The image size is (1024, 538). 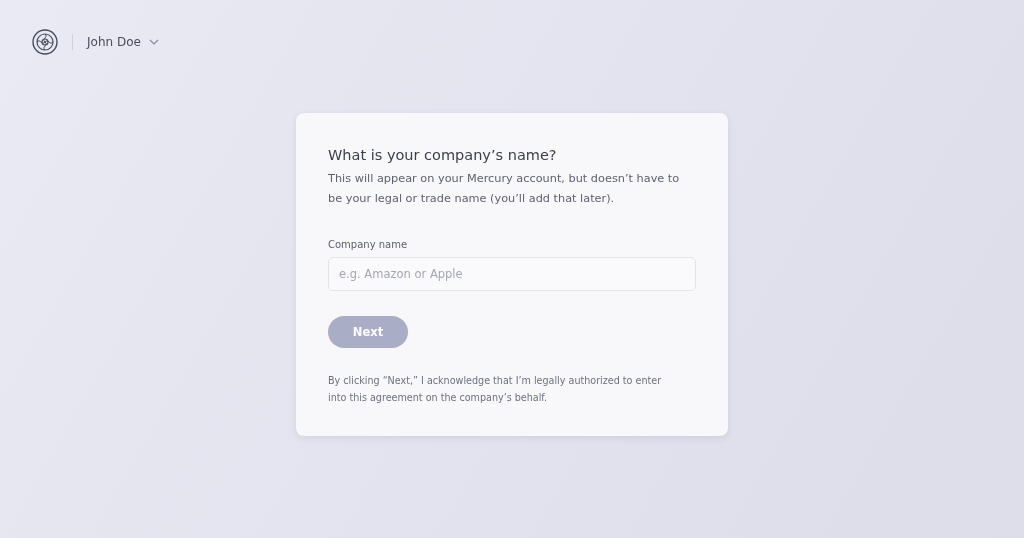 I want to click on chevron-down-icon, so click(x=153, y=42).